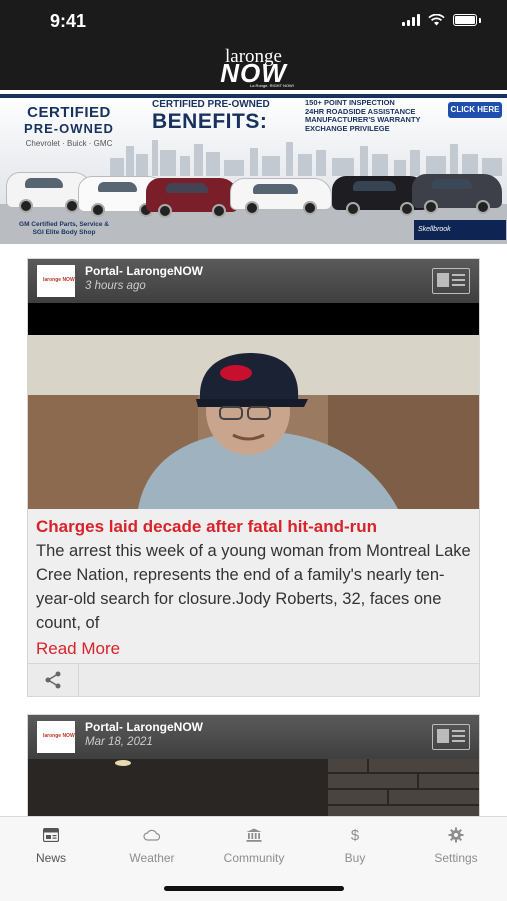 This screenshot has width=507, height=901. What do you see at coordinates (475, 110) in the screenshot?
I see `ad-click-here-button: CLICK HERE` at bounding box center [475, 110].